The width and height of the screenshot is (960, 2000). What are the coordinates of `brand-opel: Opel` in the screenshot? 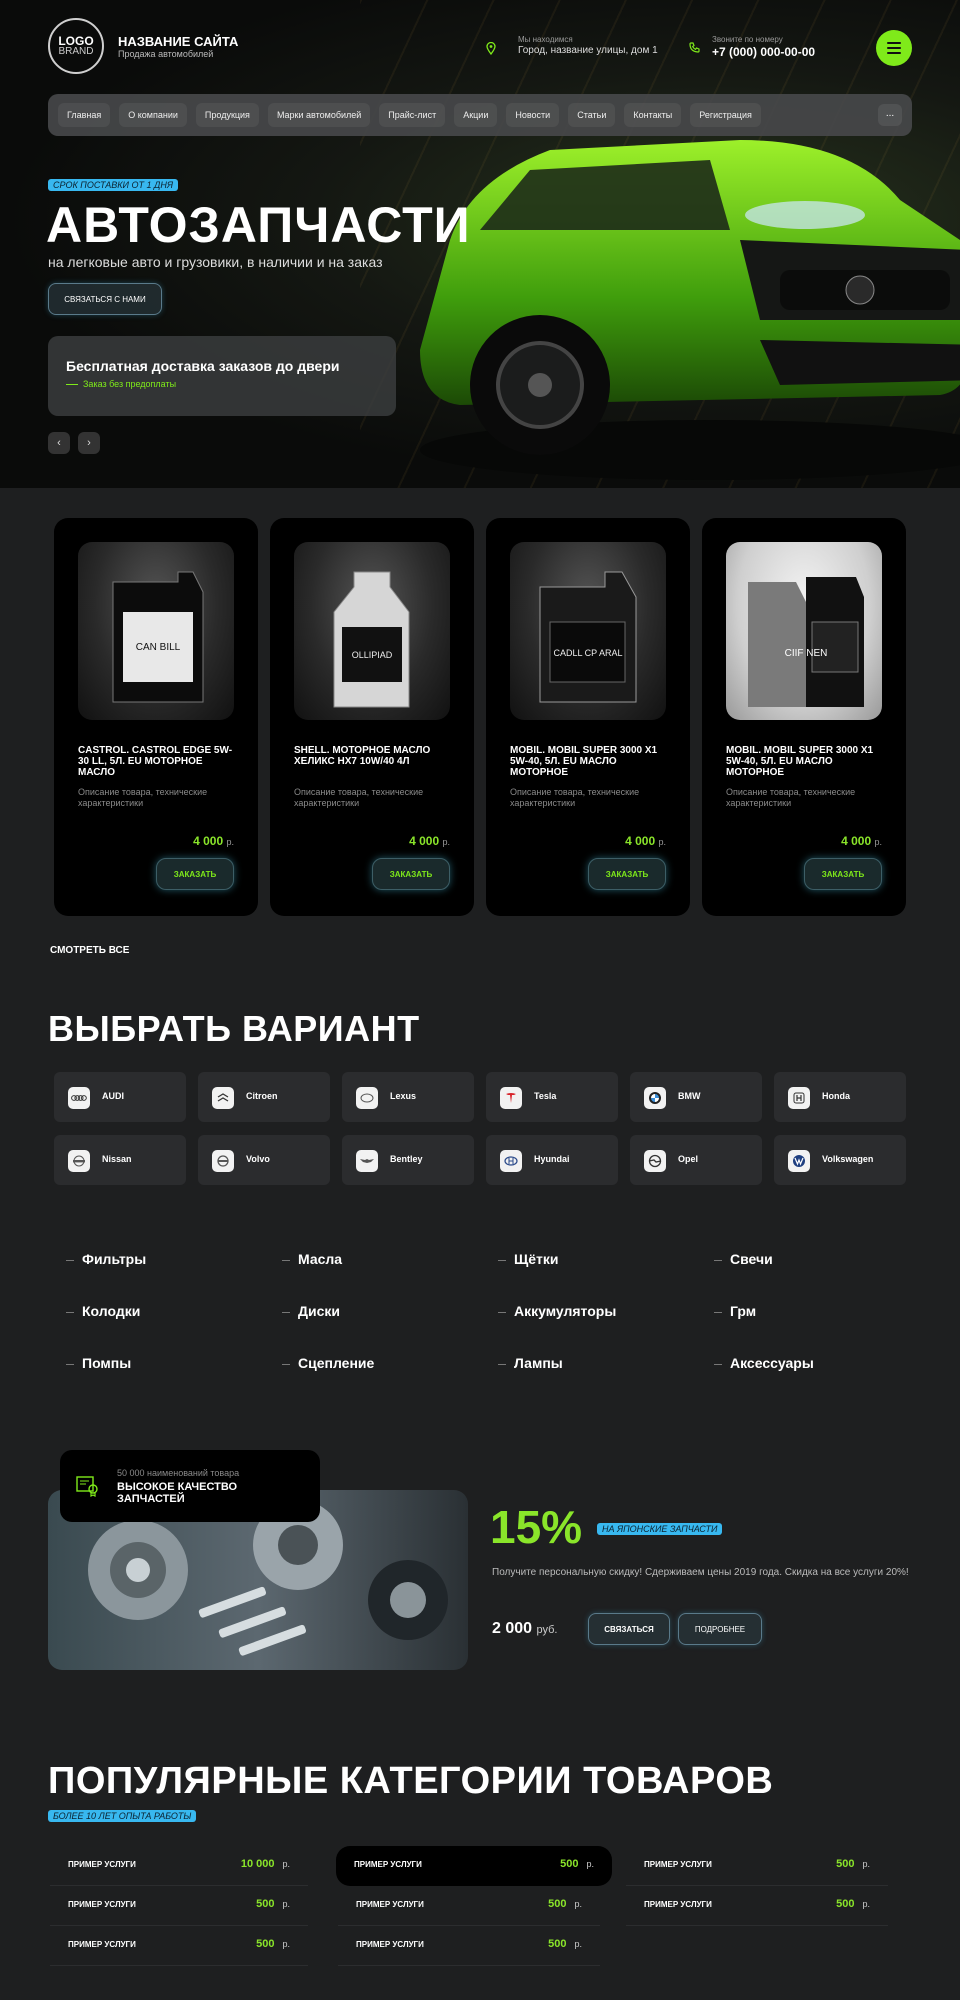 It's located at (696, 1160).